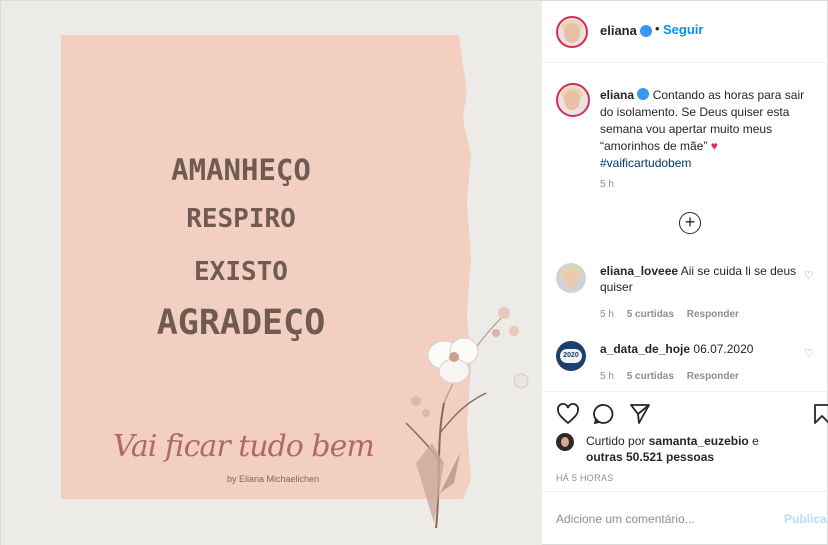 The width and height of the screenshot is (828, 545). I want to click on avatar-badge: 2020, so click(571, 356).